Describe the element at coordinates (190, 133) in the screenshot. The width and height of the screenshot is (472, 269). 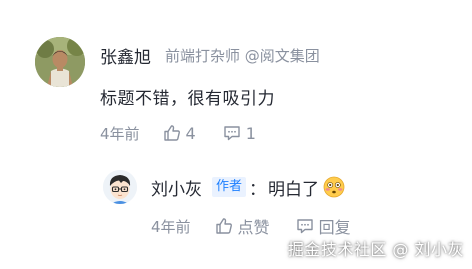
I see `like-count: 4` at that location.